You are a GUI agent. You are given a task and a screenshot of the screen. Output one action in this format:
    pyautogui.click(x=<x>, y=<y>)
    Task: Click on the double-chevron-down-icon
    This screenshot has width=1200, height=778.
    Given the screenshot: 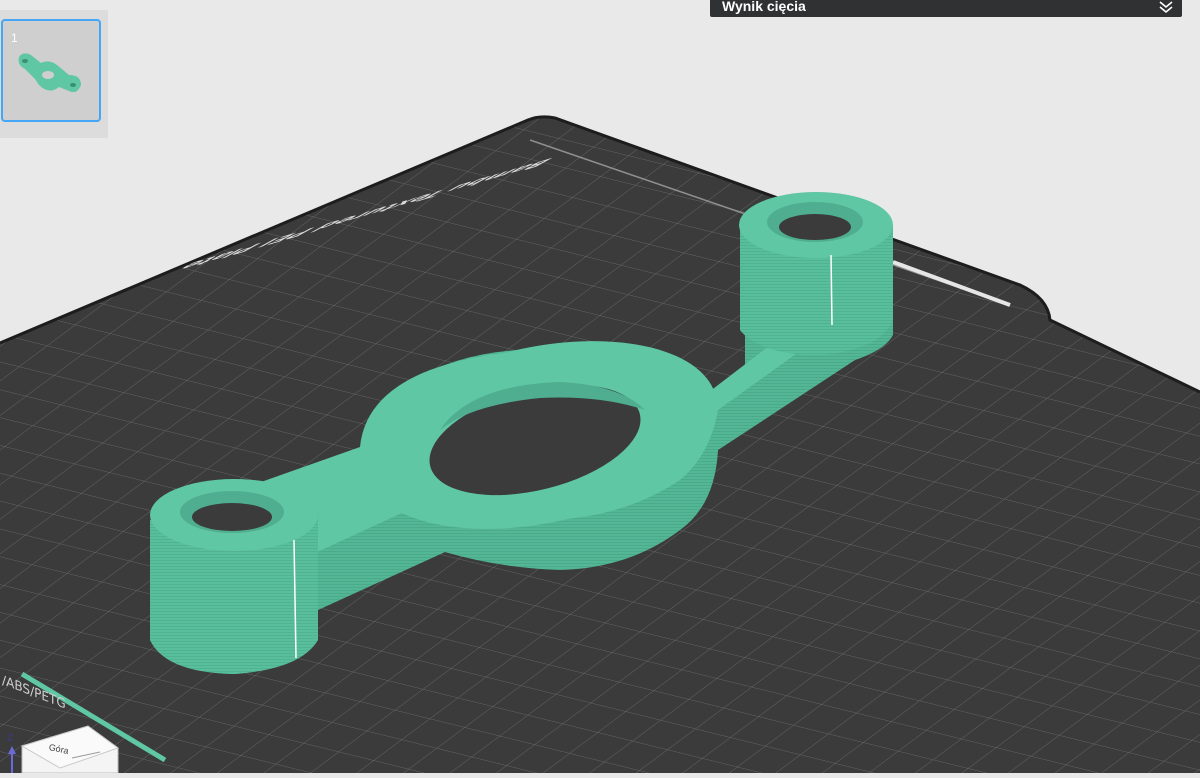 What is the action you would take?
    pyautogui.click(x=1166, y=7)
    